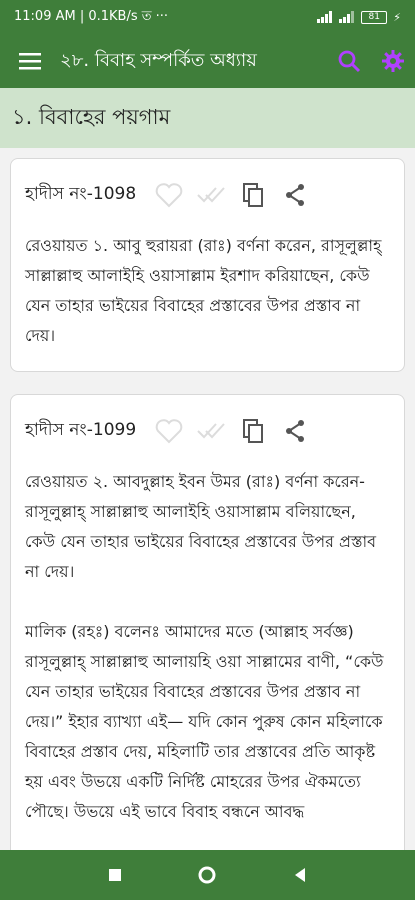  Describe the element at coordinates (91, 16) in the screenshot. I see `status-time: 11:09 AM | 0.1KB/s ত ···` at that location.